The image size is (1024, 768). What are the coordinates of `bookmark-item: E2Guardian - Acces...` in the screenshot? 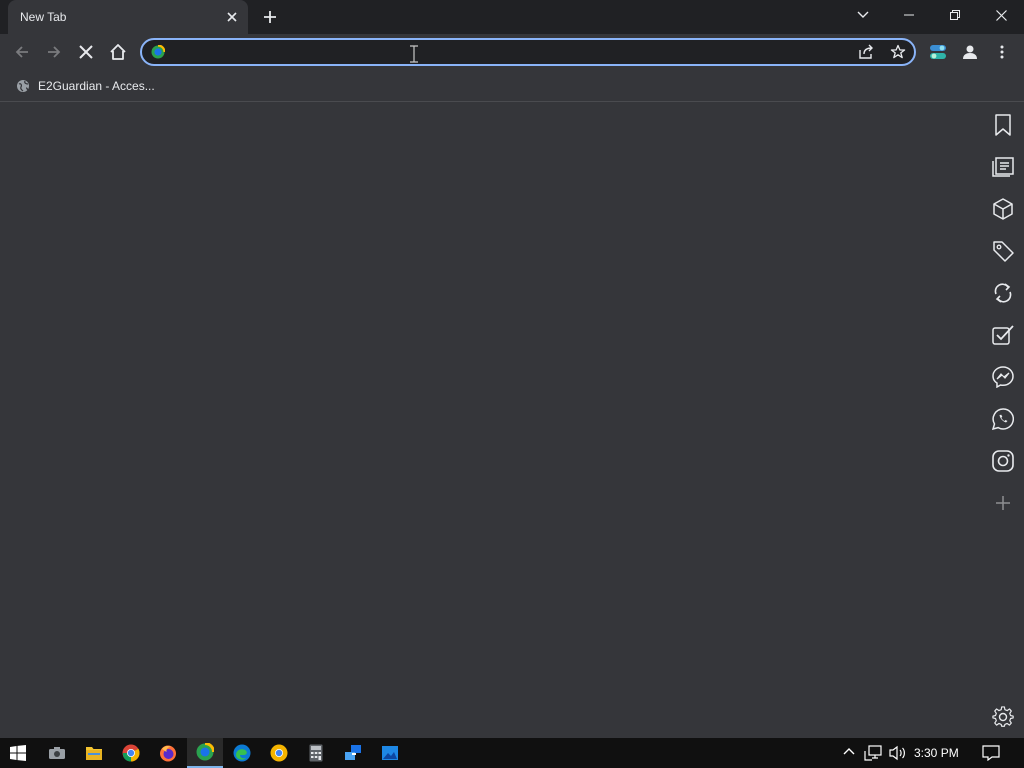 It's located at (85, 86).